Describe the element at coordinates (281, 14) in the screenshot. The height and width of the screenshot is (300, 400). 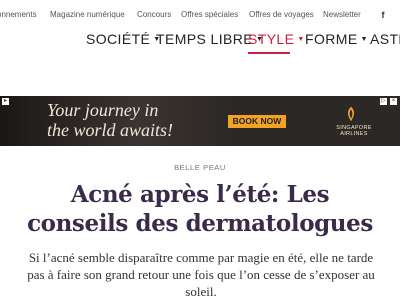
I see `top-nav-link-offres-voyages: Offres de voyages` at that location.